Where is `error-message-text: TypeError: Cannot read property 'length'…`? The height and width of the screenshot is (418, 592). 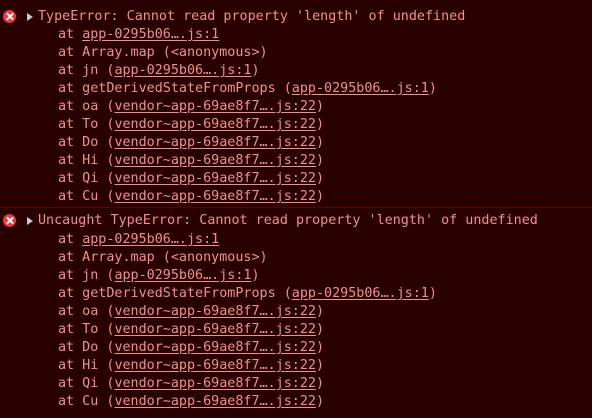 error-message-text: TypeError: Cannot read property 'length'… is located at coordinates (251, 17).